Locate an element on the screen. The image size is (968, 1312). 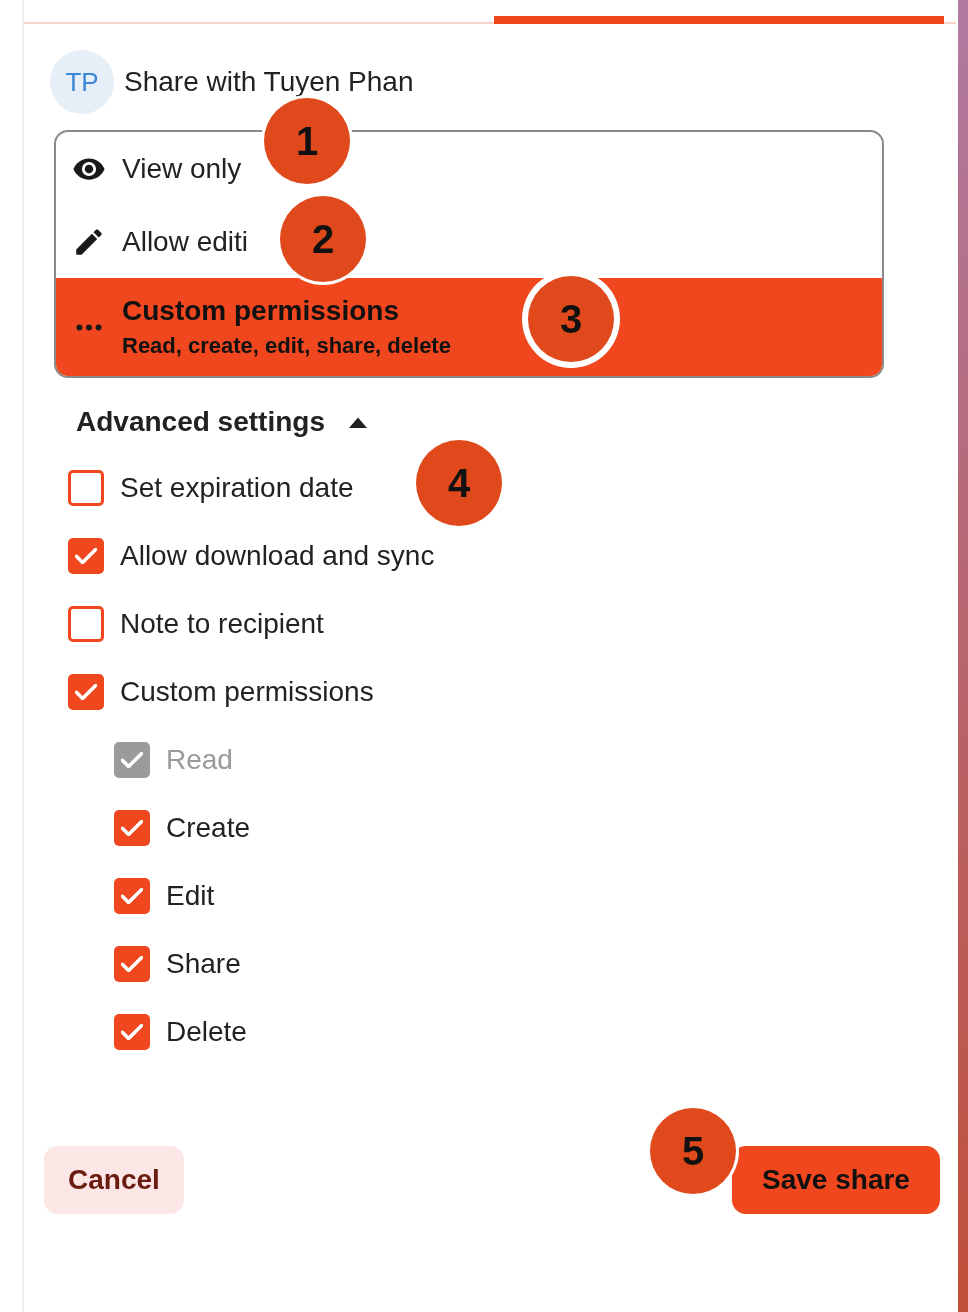
checkbox-label: Delete is located at coordinates (206, 1032).